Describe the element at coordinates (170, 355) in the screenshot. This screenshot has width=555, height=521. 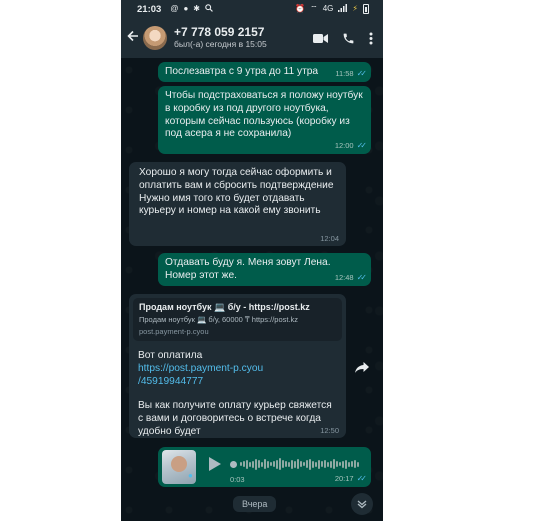
I see `message-text: Вот оплатила` at that location.